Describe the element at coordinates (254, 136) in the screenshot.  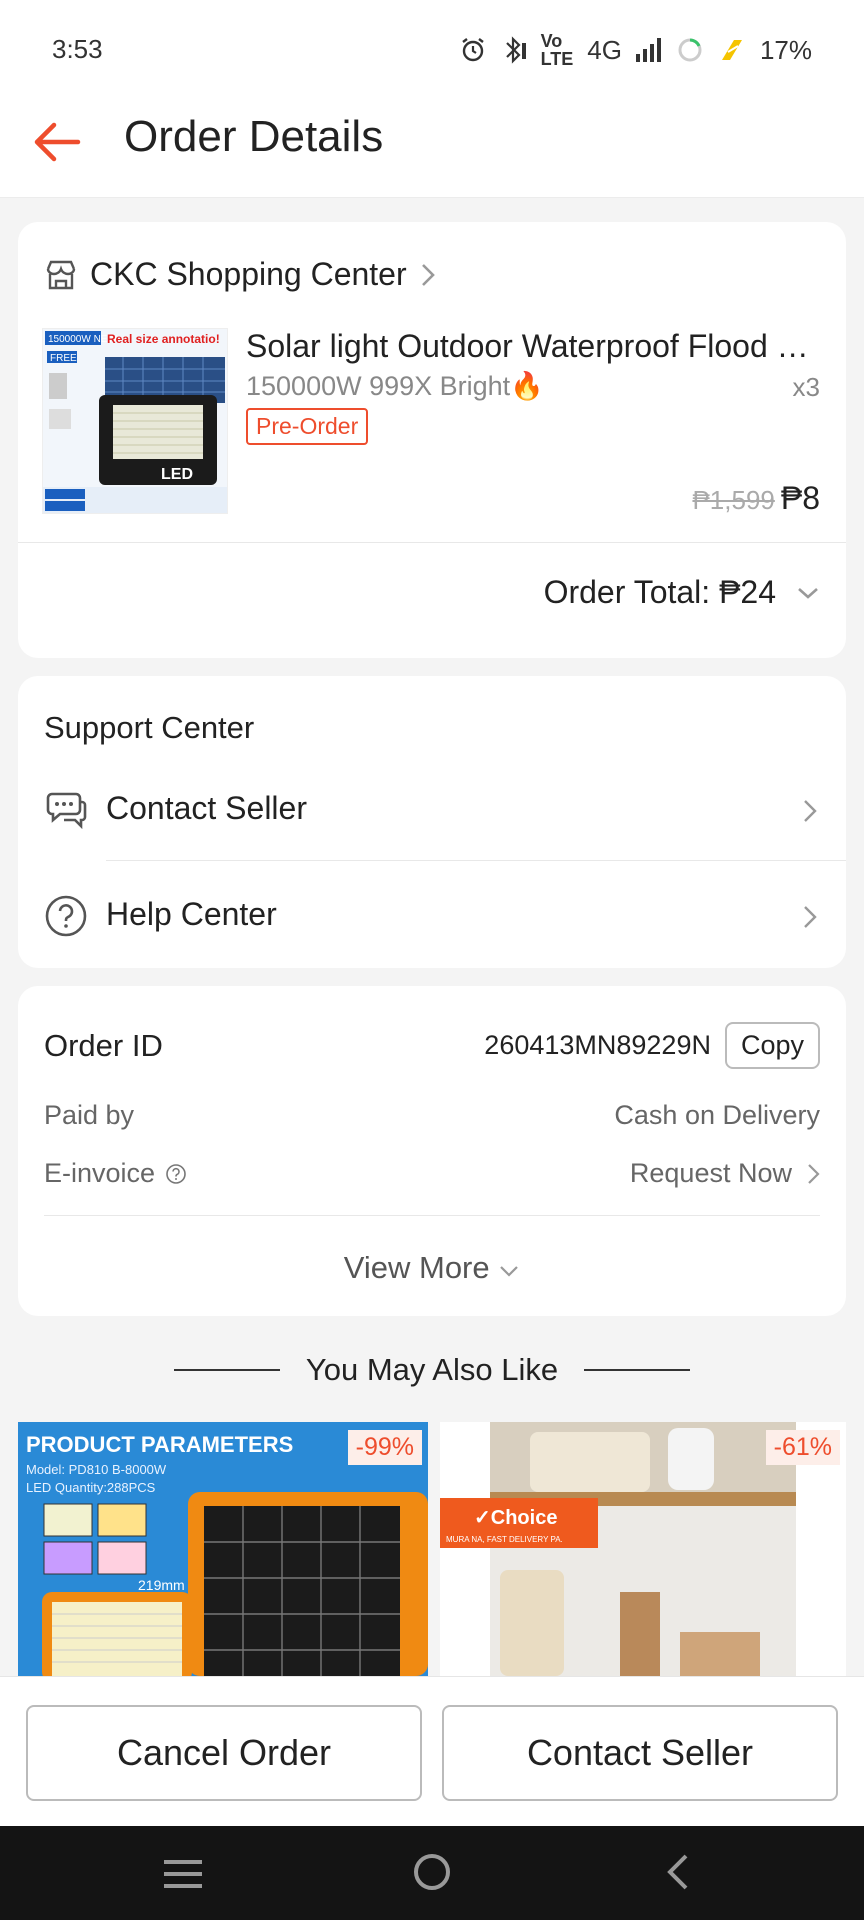
I see `page-title: Order Details` at that location.